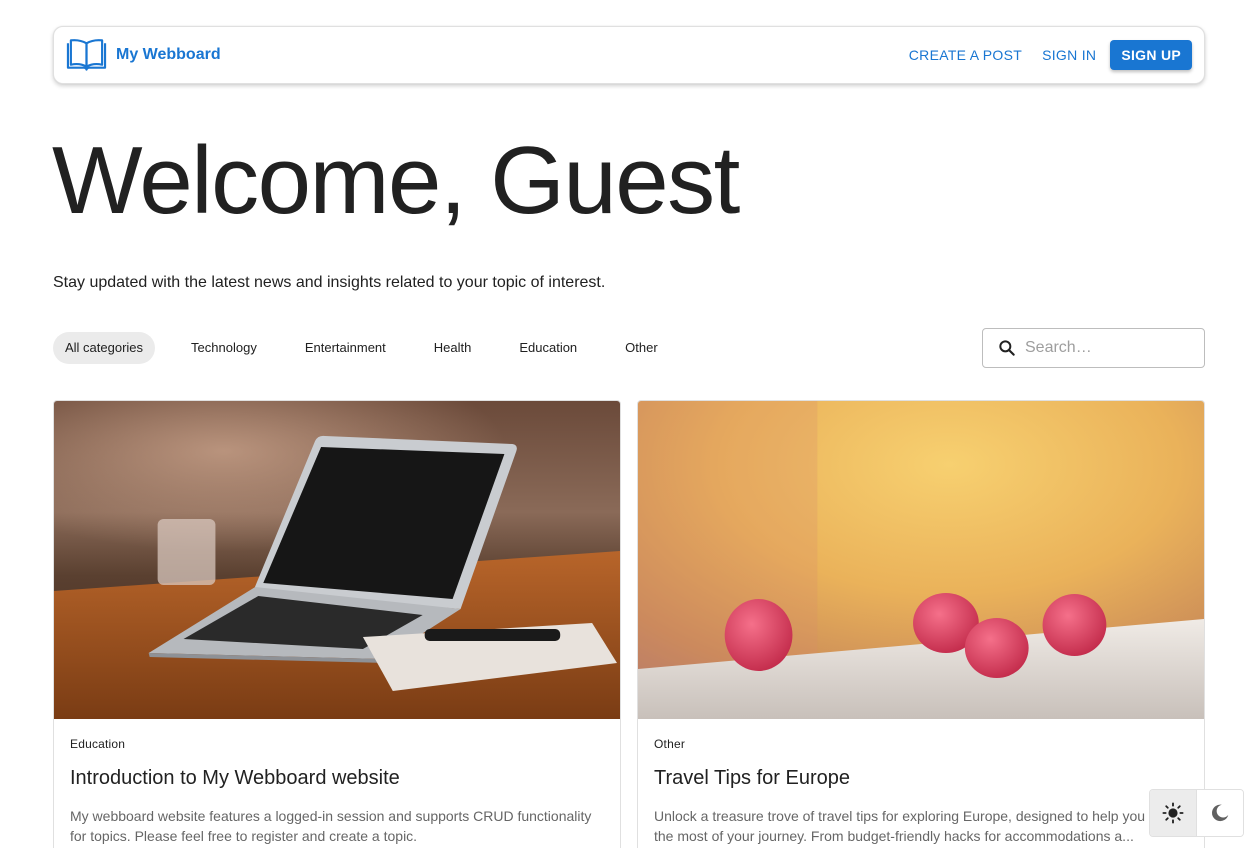  What do you see at coordinates (548, 348) in the screenshot?
I see `chip-education: Education` at bounding box center [548, 348].